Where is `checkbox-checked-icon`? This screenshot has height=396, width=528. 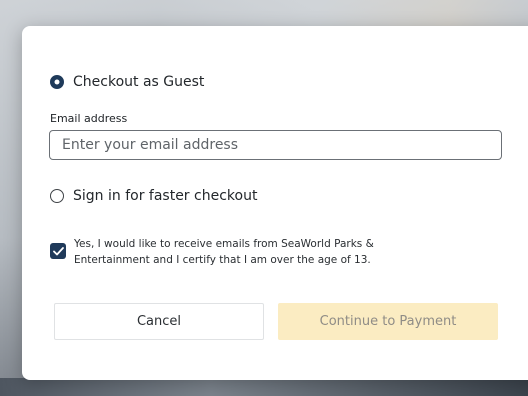 checkbox-checked-icon is located at coordinates (58, 251).